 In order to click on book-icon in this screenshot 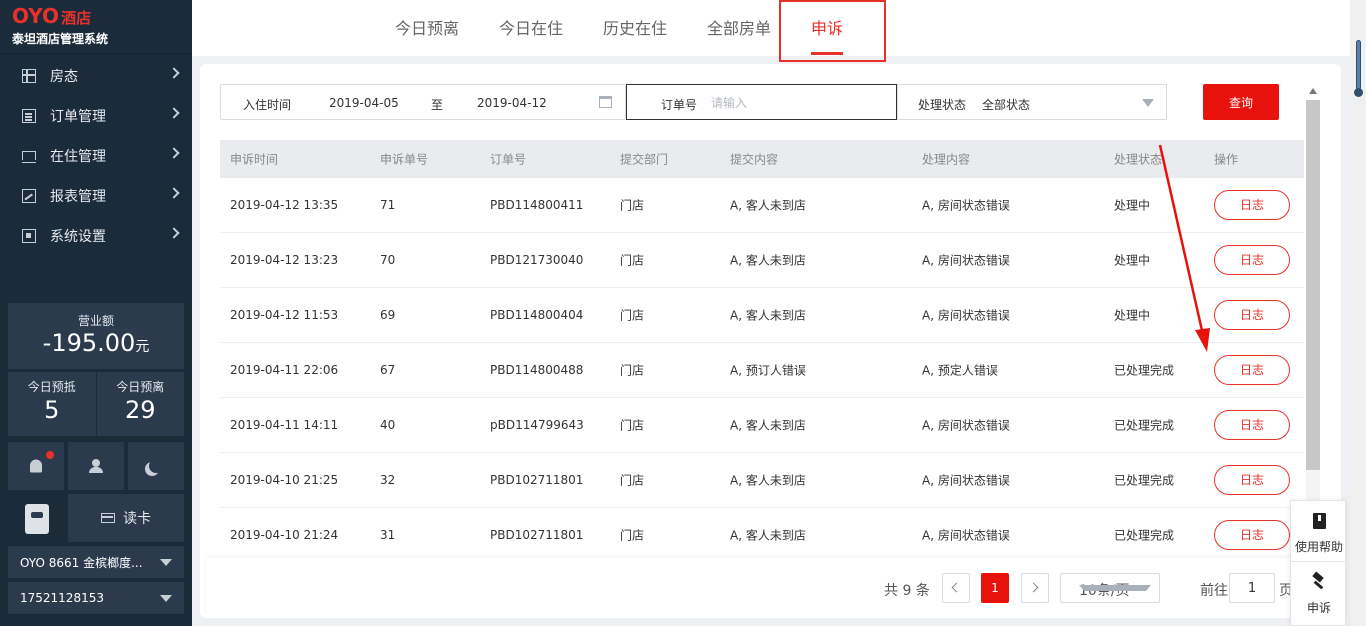, I will do `click(1319, 521)`.